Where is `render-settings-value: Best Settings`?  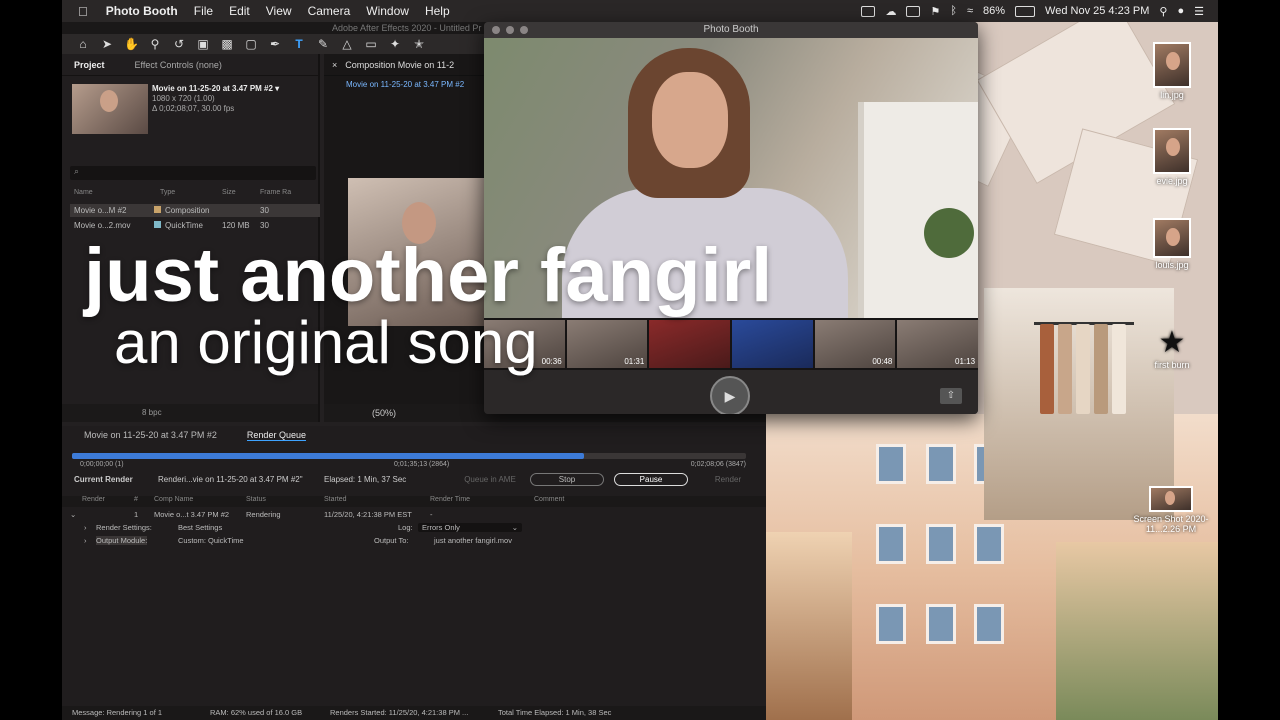
render-settings-value: Best Settings is located at coordinates (200, 527).